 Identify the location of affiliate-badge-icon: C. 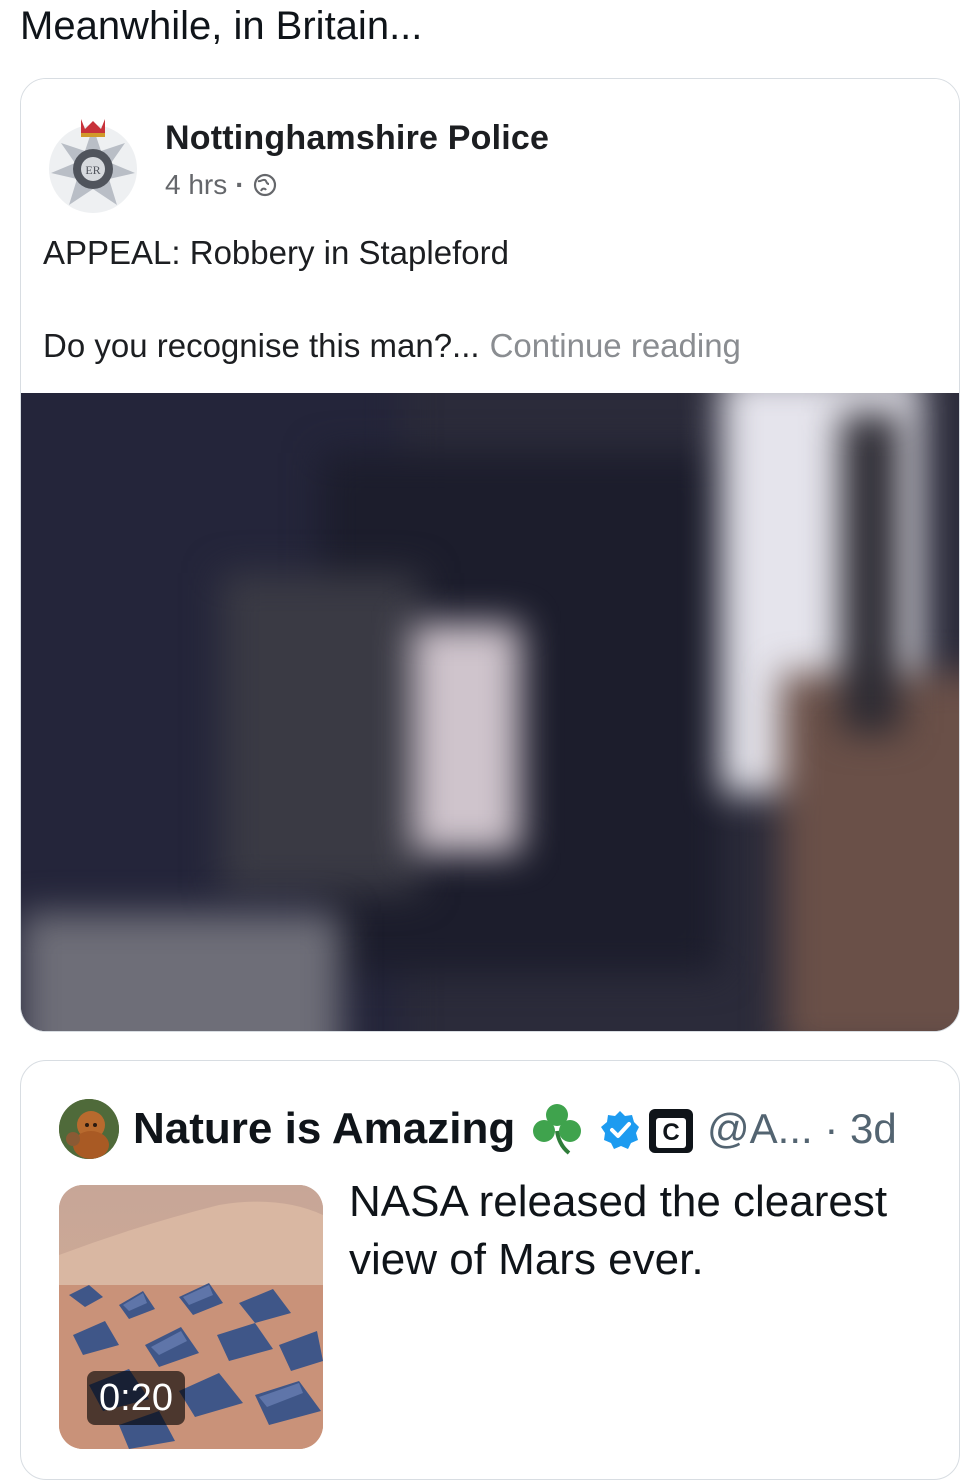
(671, 1131).